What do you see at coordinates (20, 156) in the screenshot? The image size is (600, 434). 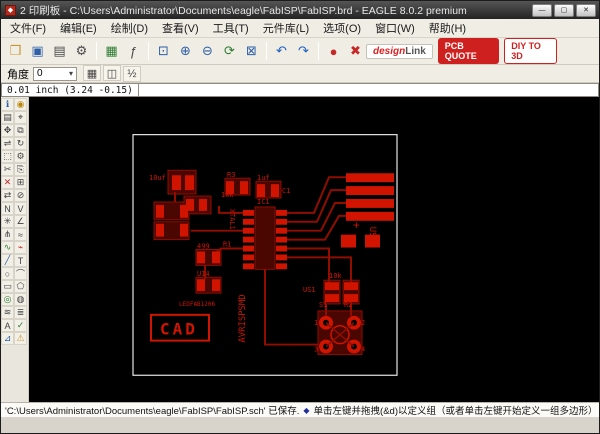 I see `change-tool: ⚙` at bounding box center [20, 156].